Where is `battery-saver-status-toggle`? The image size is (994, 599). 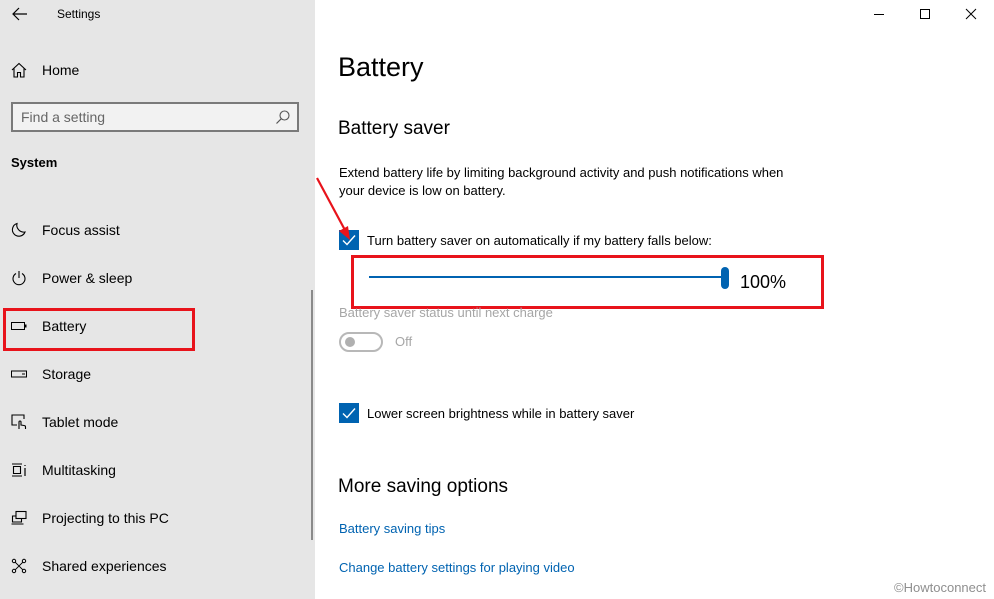
battery-saver-status-toggle is located at coordinates (361, 342).